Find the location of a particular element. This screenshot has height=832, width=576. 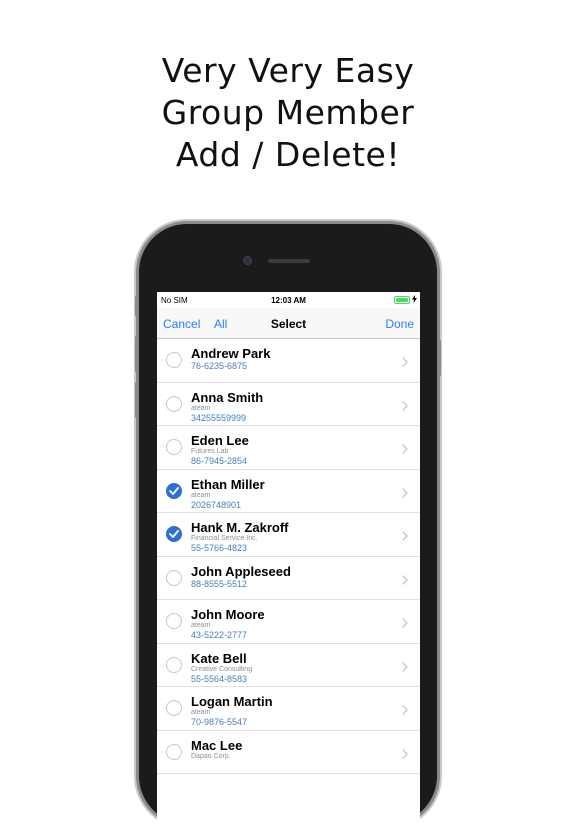

contact-name: Kate Bell is located at coordinates (219, 658).